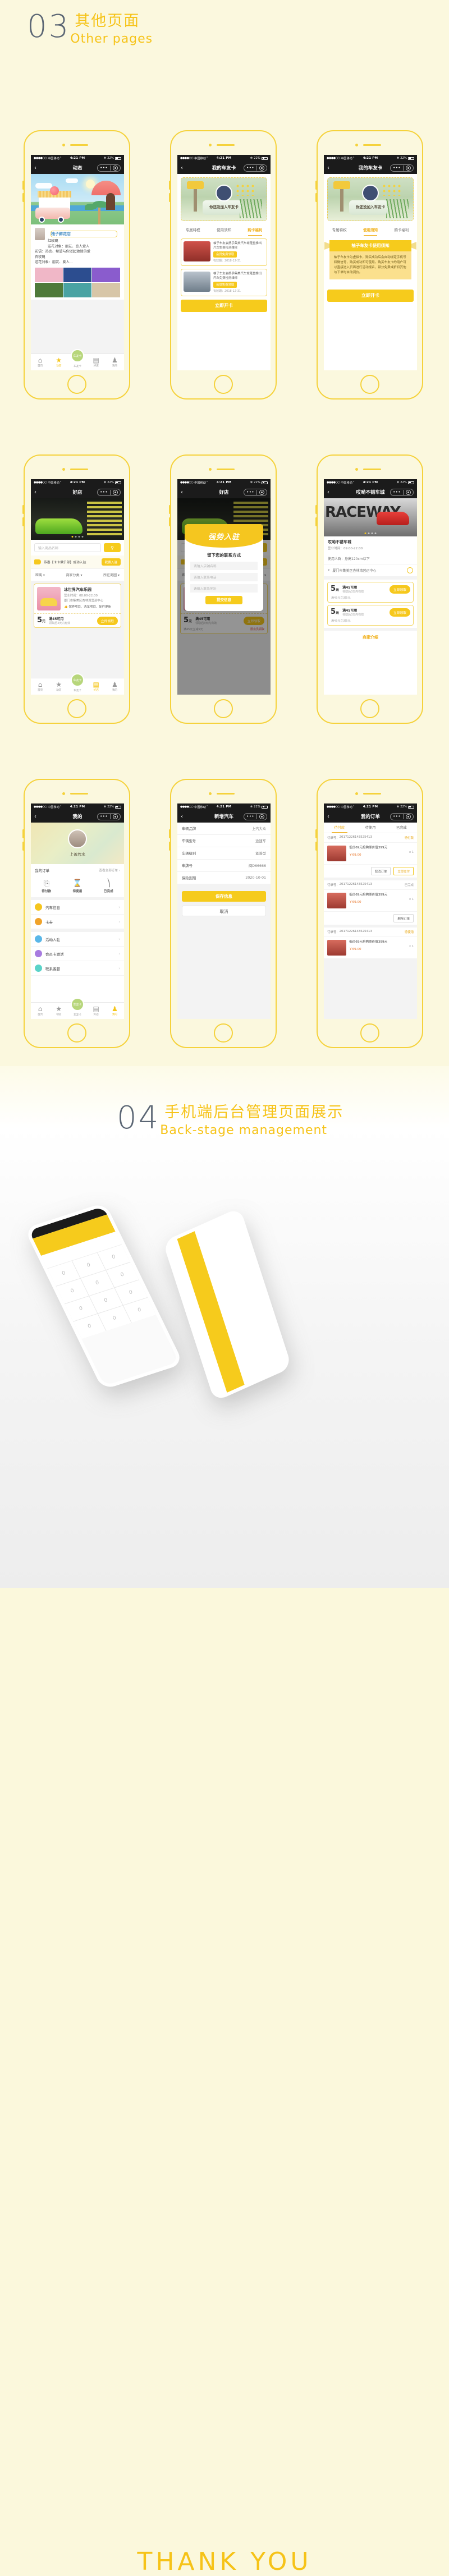  Describe the element at coordinates (78, 954) in the screenshot. I see `menu-item-card-activate: 会员卡激活 ›` at that location.